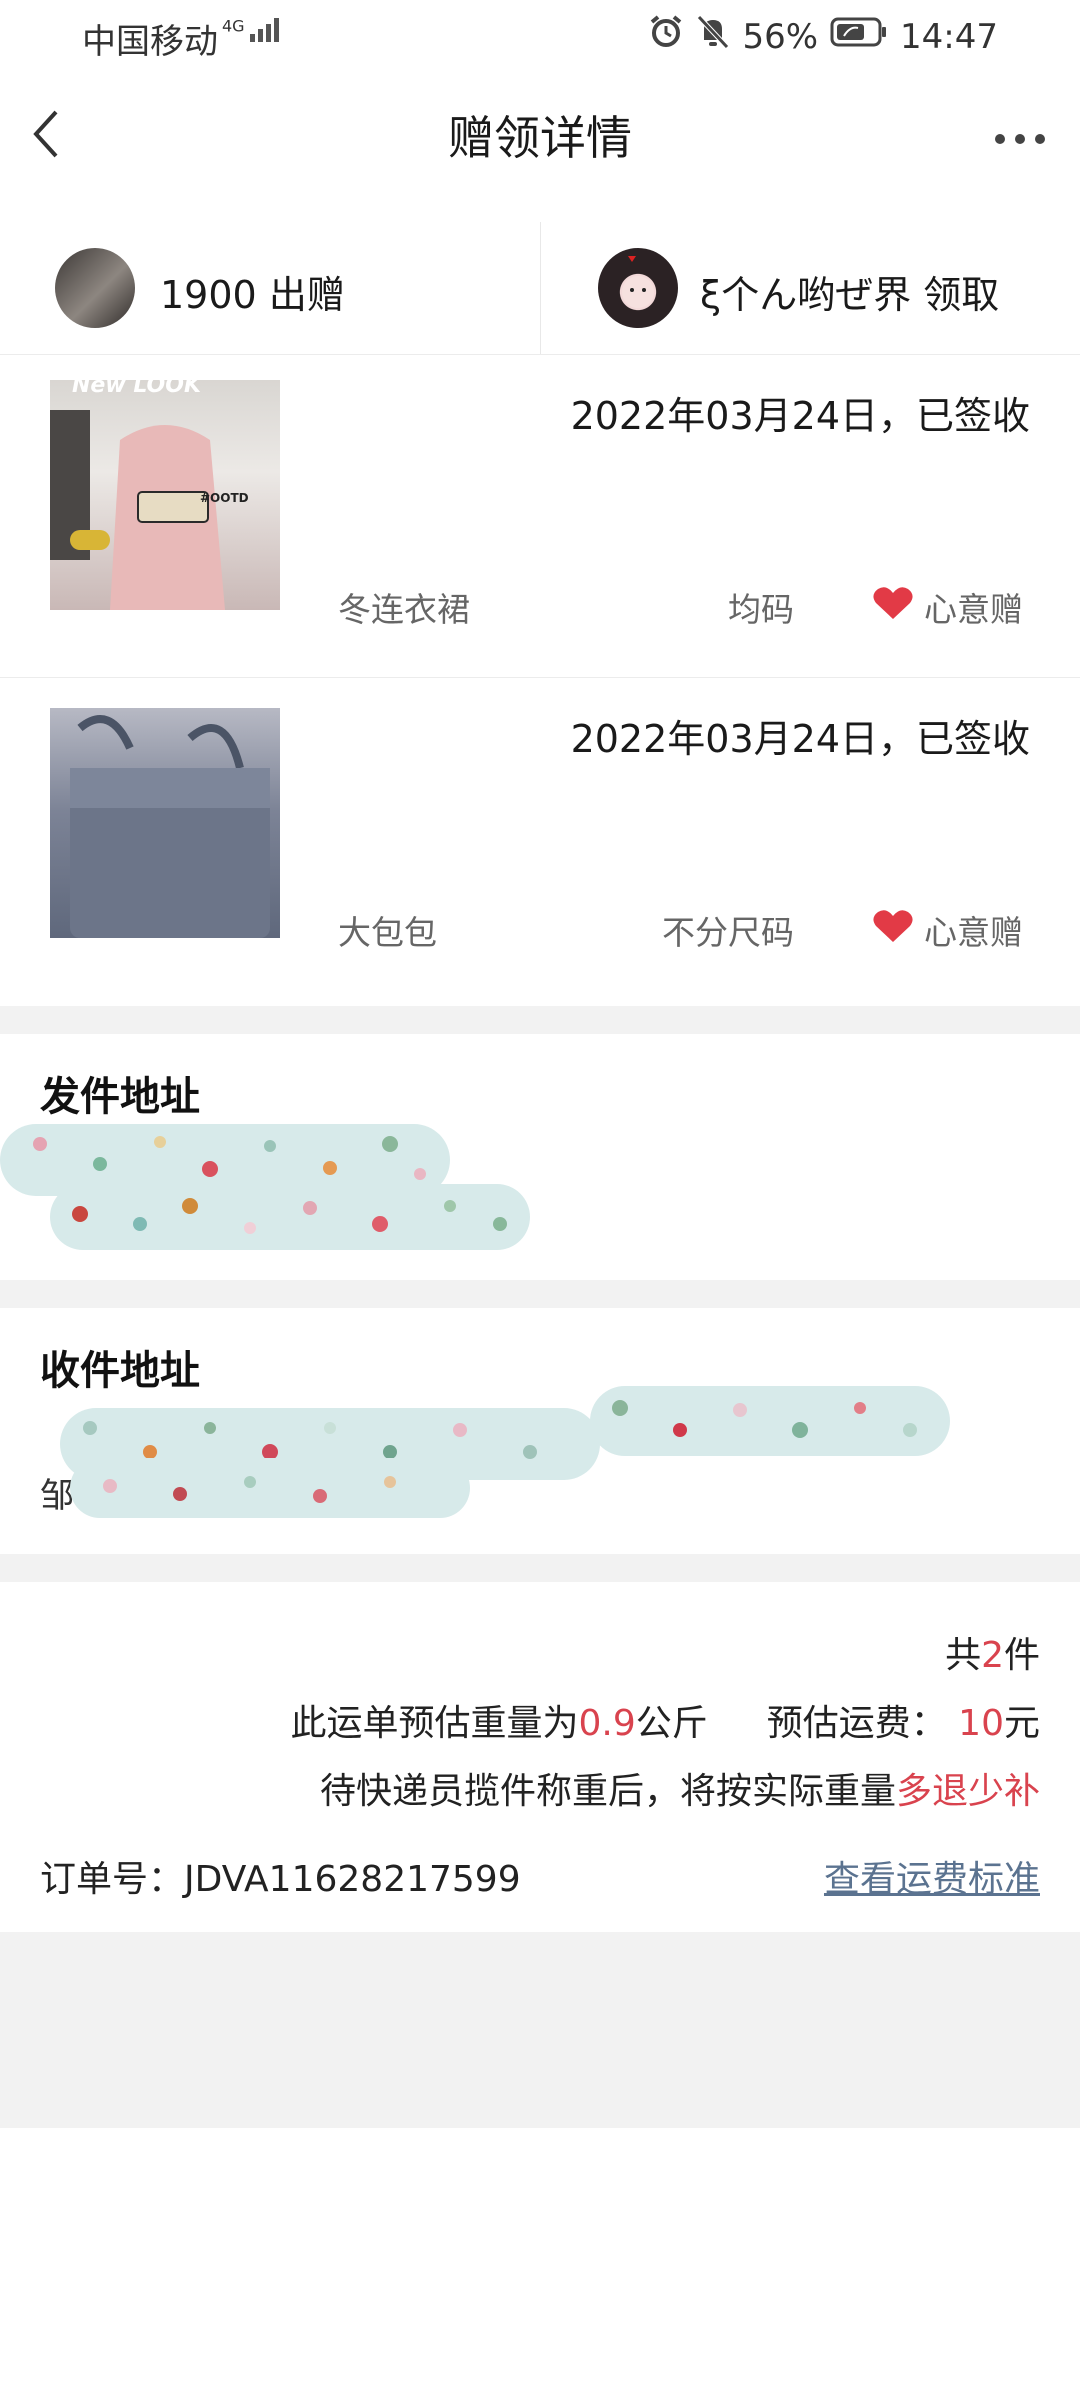  I want to click on page-title: 赠领详情, so click(540, 138).